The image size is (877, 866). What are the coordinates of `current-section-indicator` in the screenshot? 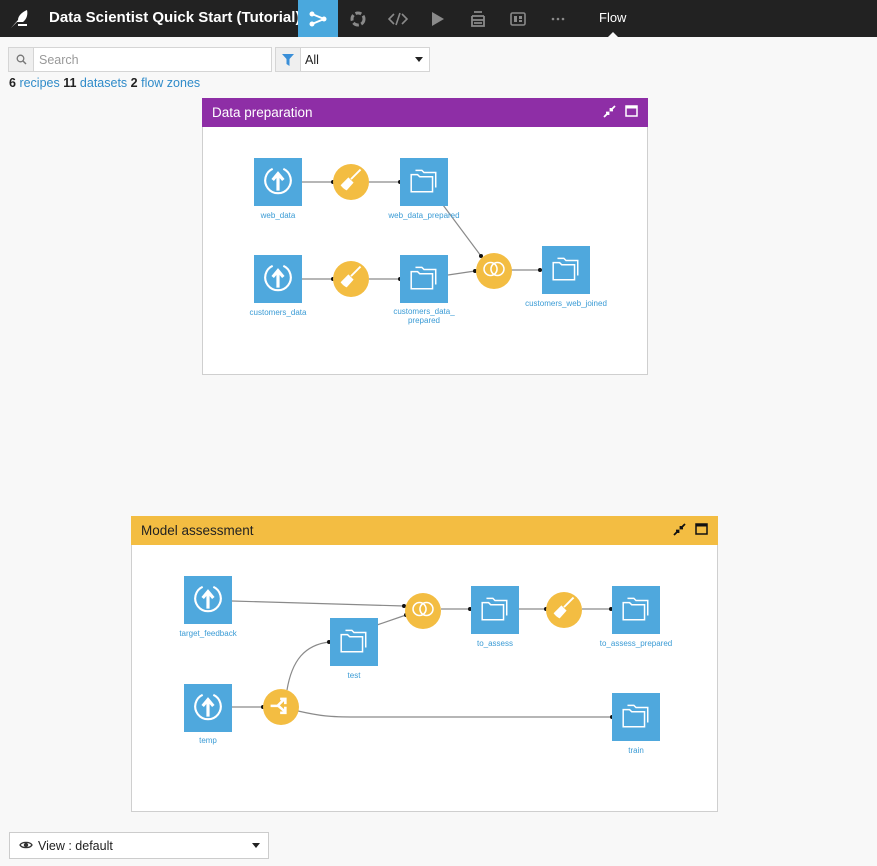 It's located at (613, 34).